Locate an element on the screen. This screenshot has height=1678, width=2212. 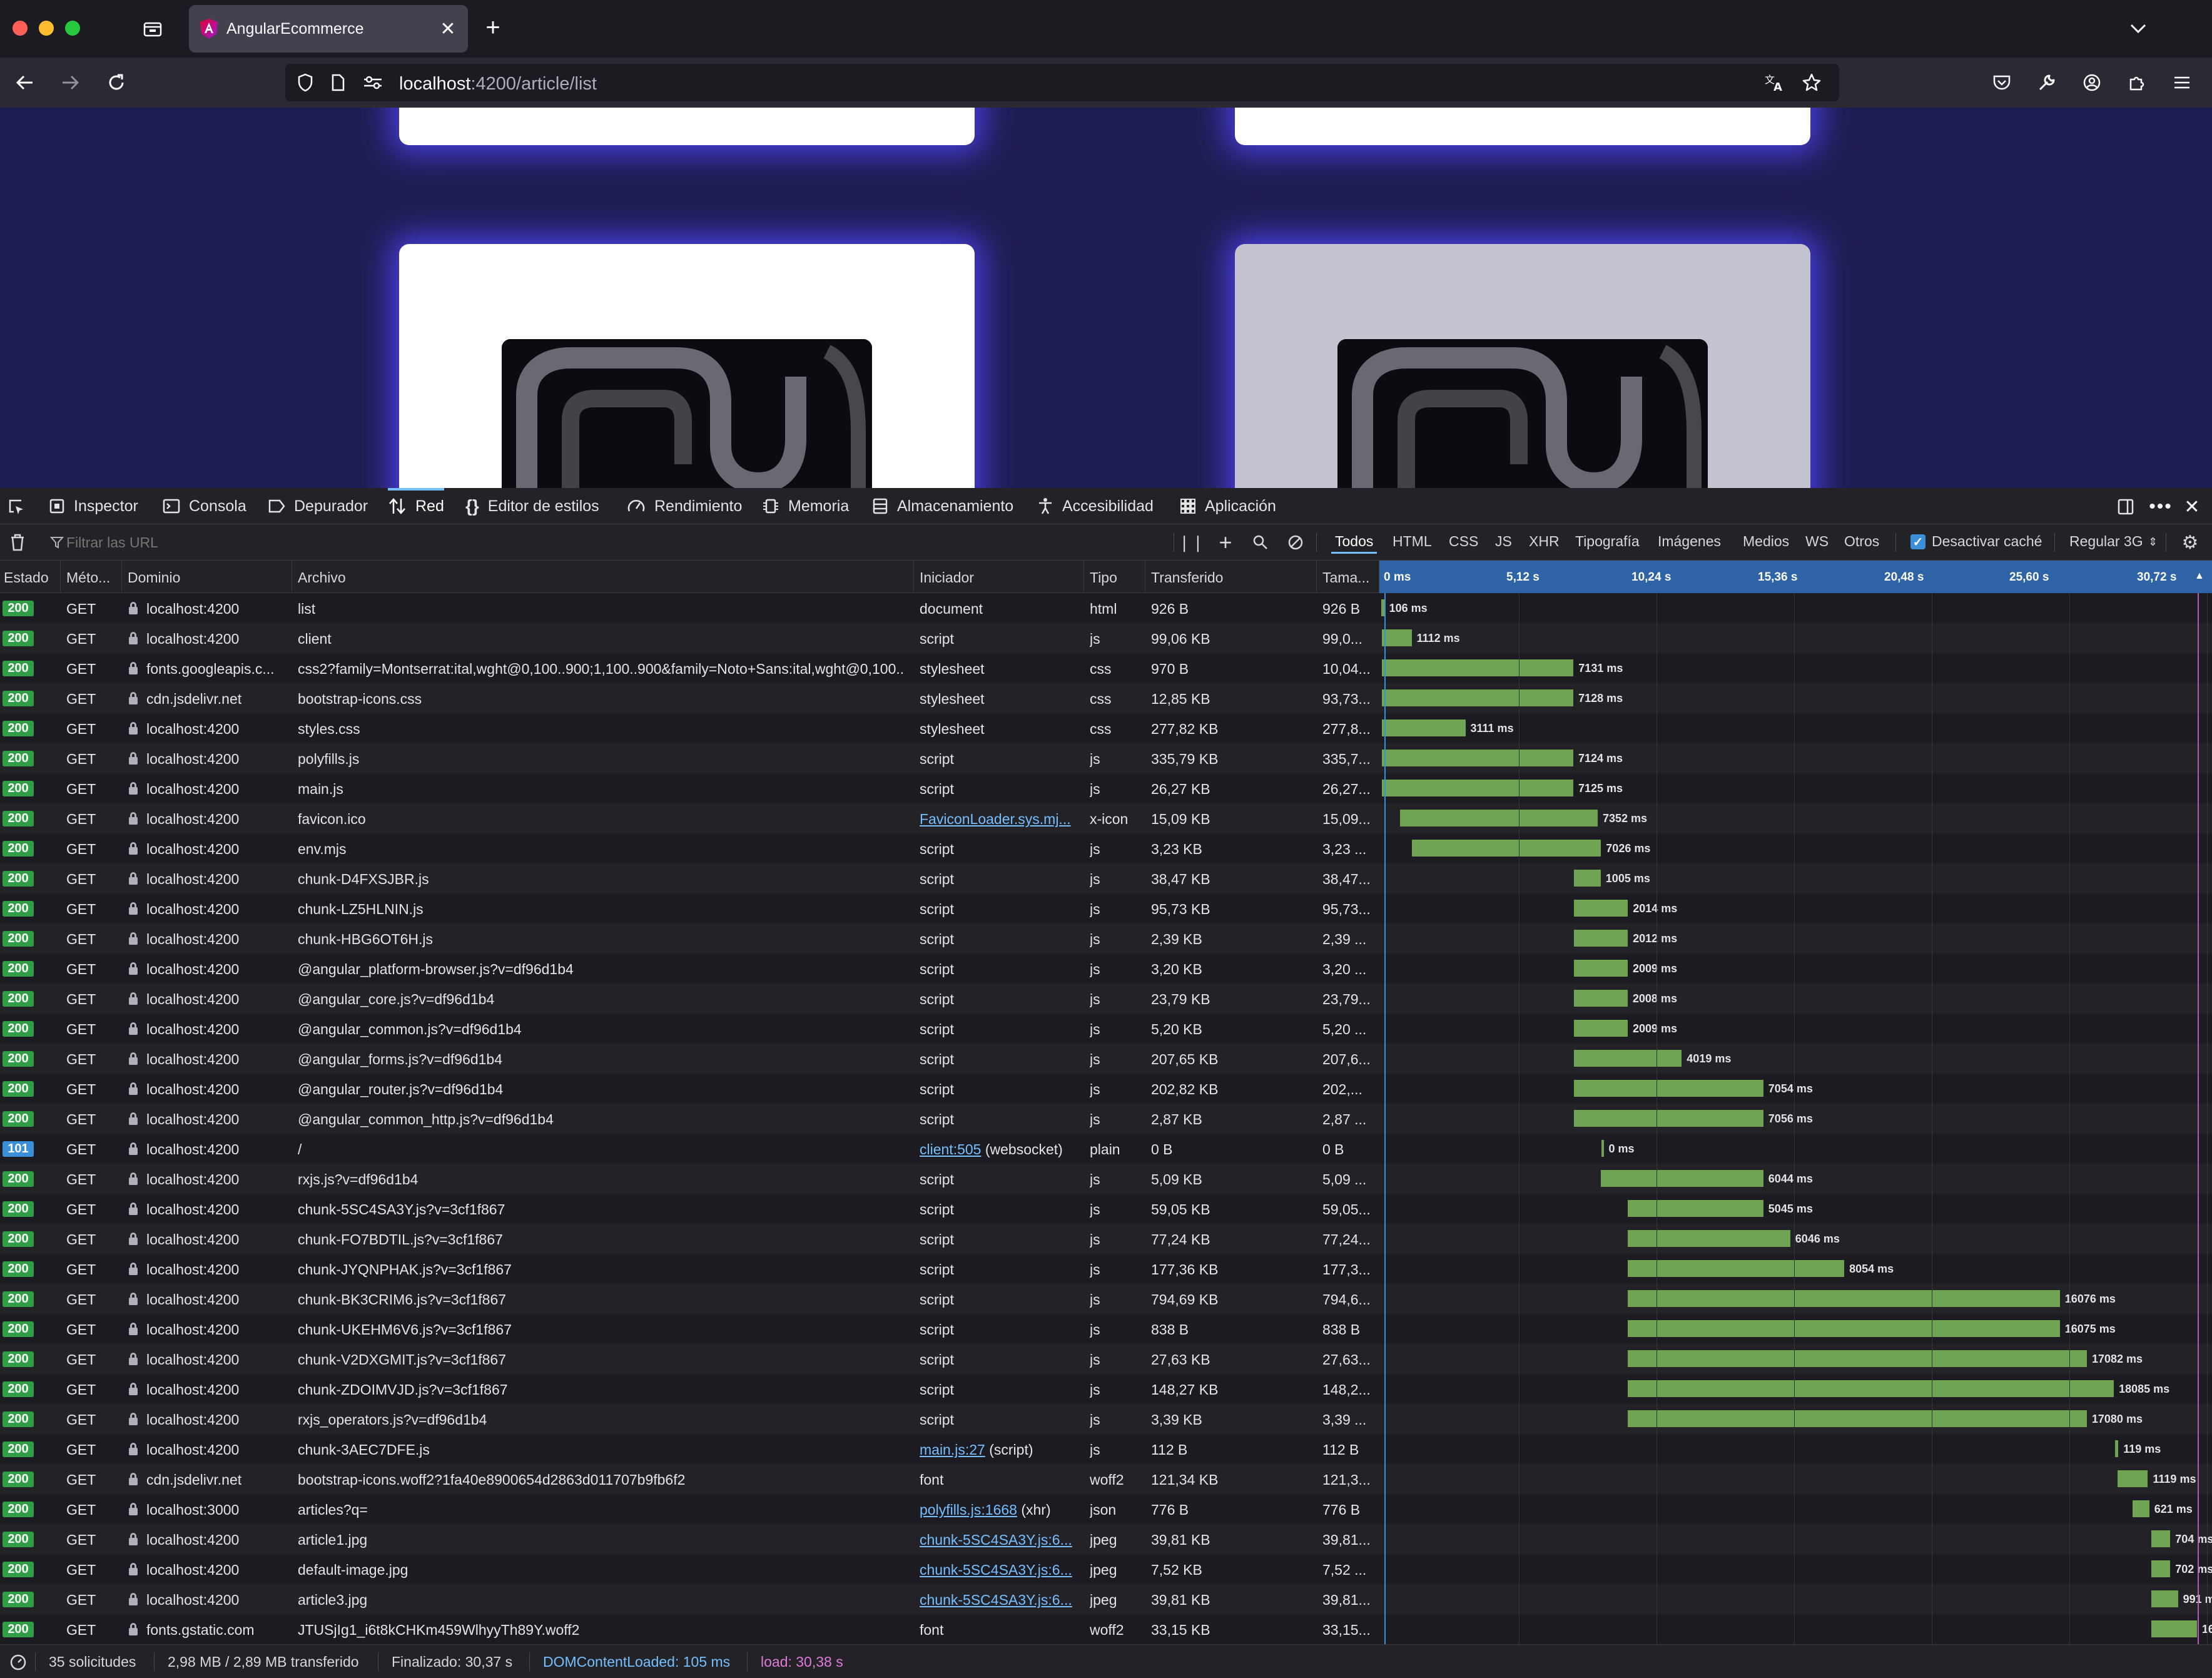
disable-cache-label: Desactivar caché is located at coordinates (1987, 541).